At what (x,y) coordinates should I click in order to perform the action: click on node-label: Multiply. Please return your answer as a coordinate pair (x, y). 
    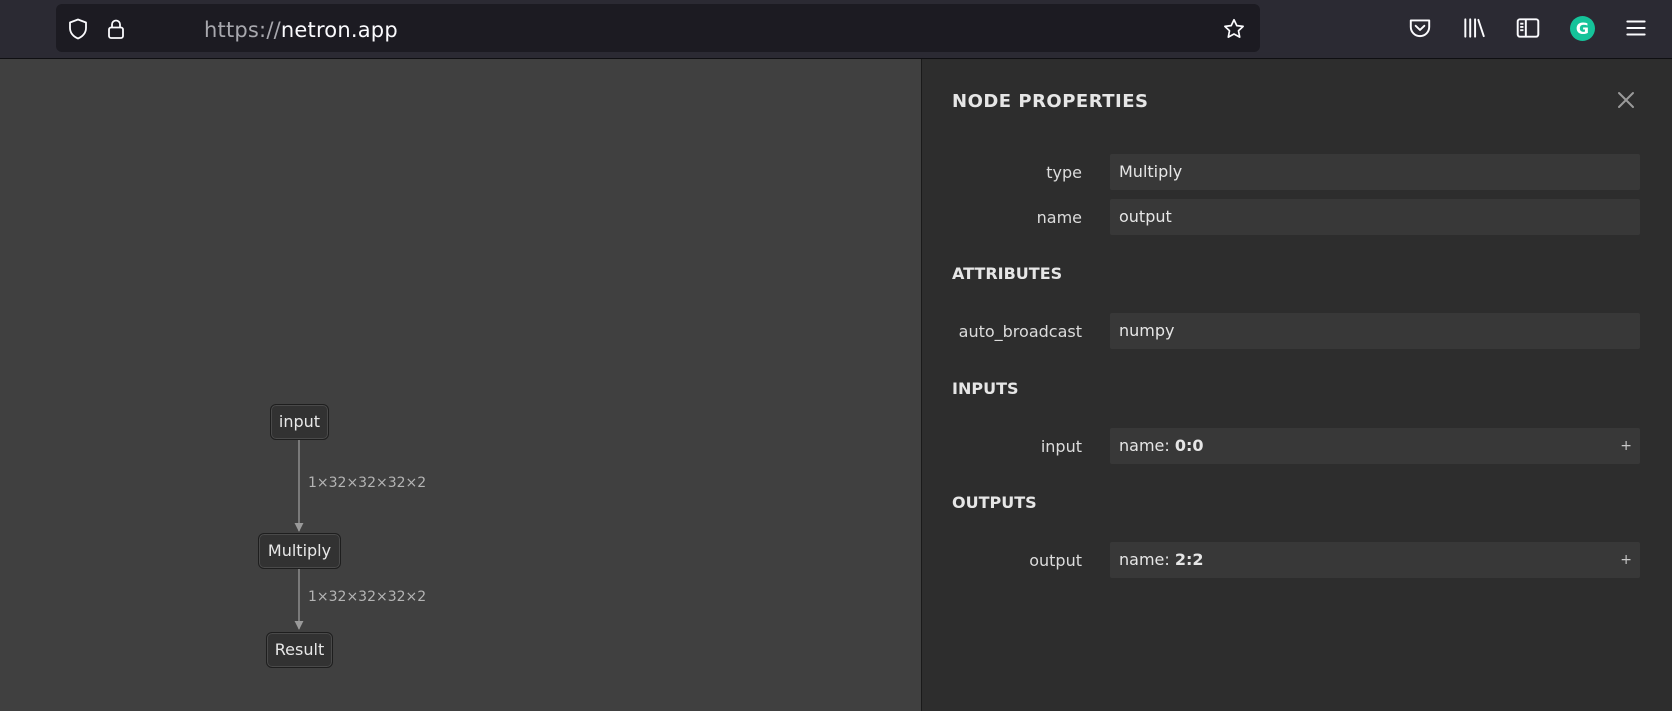
    Looking at the image, I should click on (299, 550).